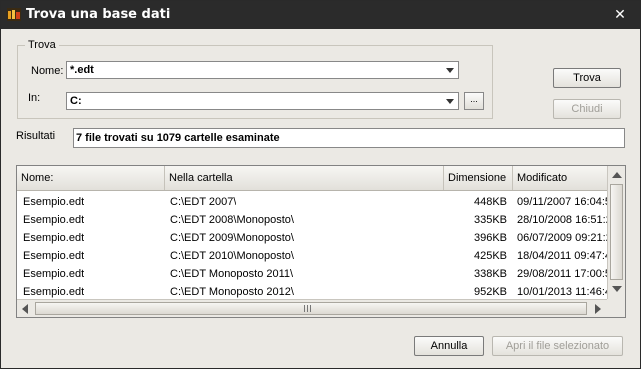  Describe the element at coordinates (98, 14) in the screenshot. I see `window-title: Trova una base dati` at that location.